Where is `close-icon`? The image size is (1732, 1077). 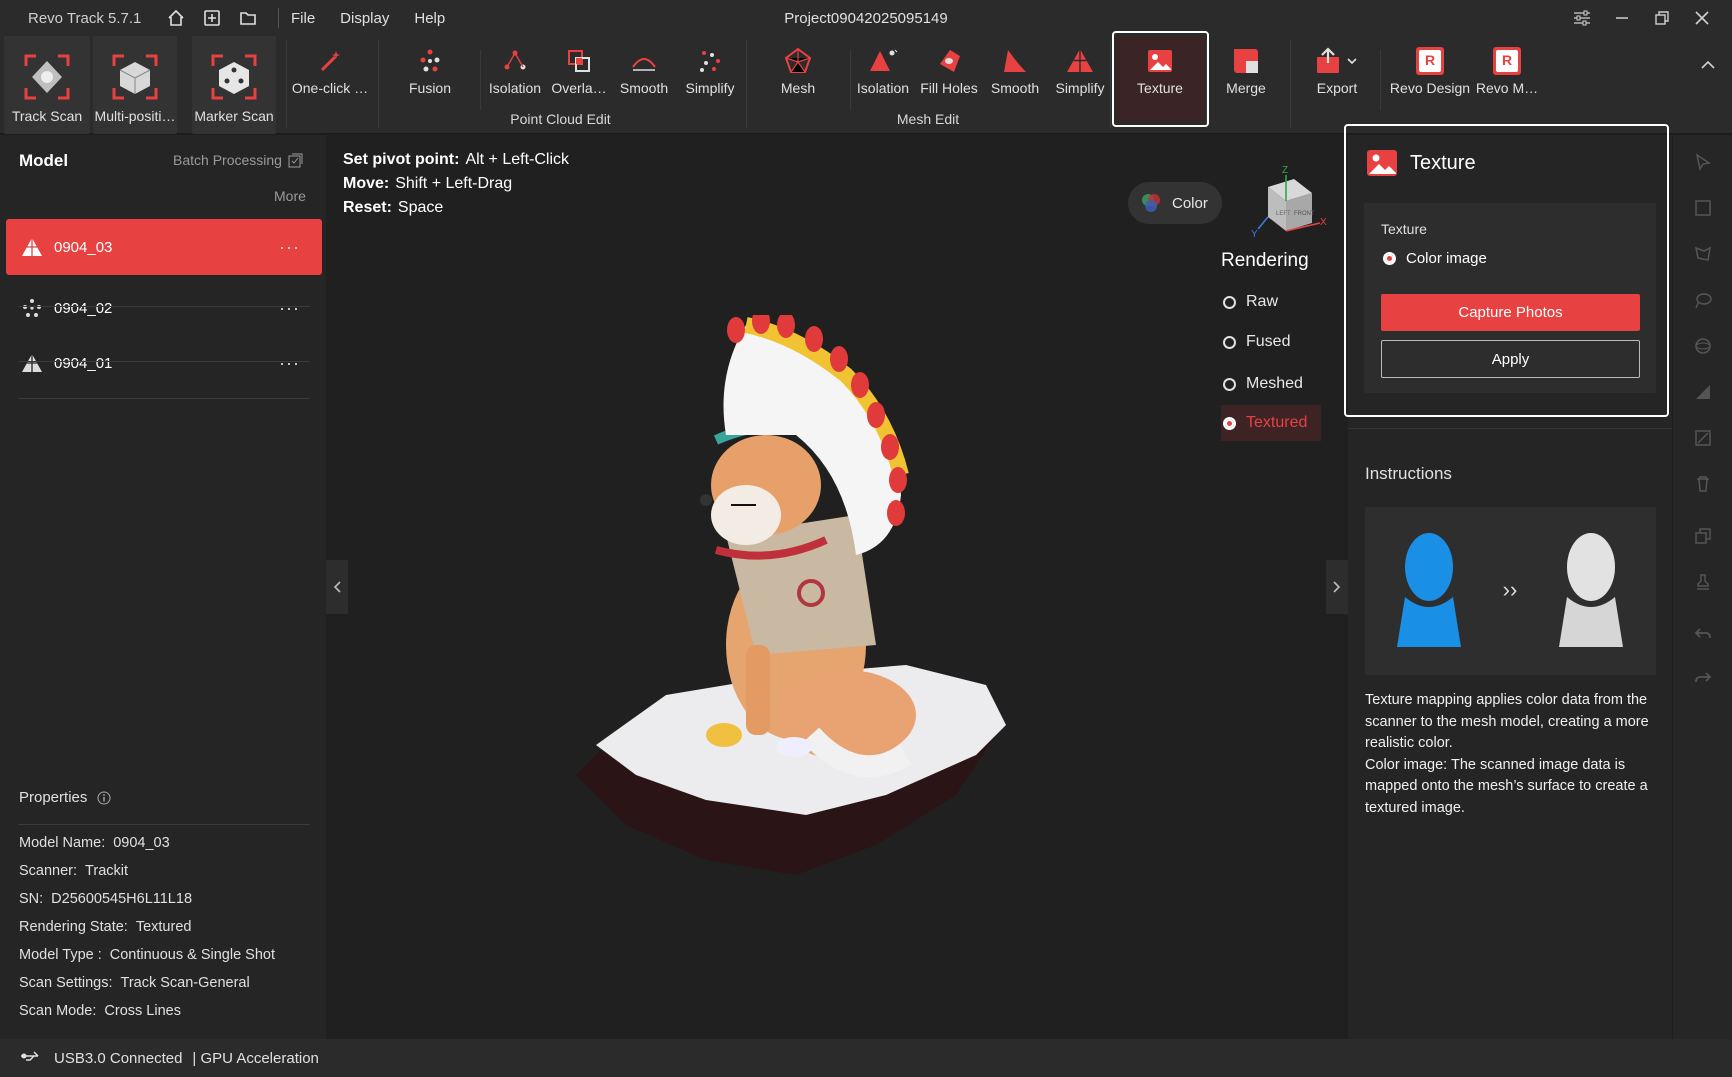
close-icon is located at coordinates (1702, 18).